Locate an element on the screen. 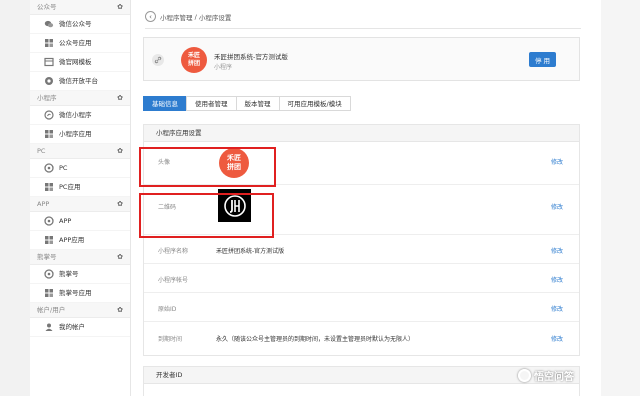 The height and width of the screenshot is (396, 640). sidebar-section-header: PC ✿ is located at coordinates (80, 151).